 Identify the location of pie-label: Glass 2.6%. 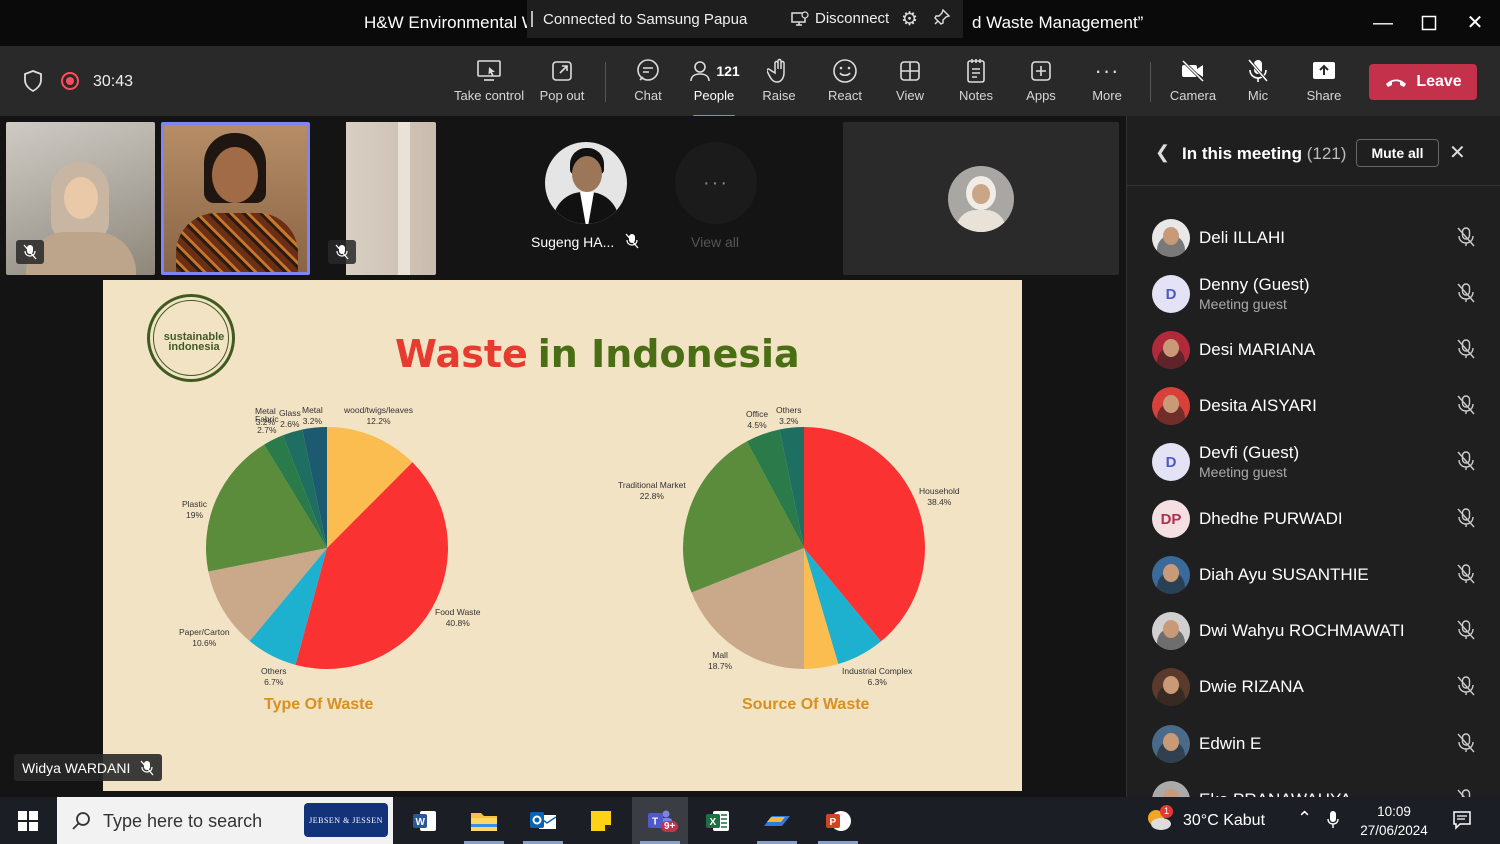
(290, 419).